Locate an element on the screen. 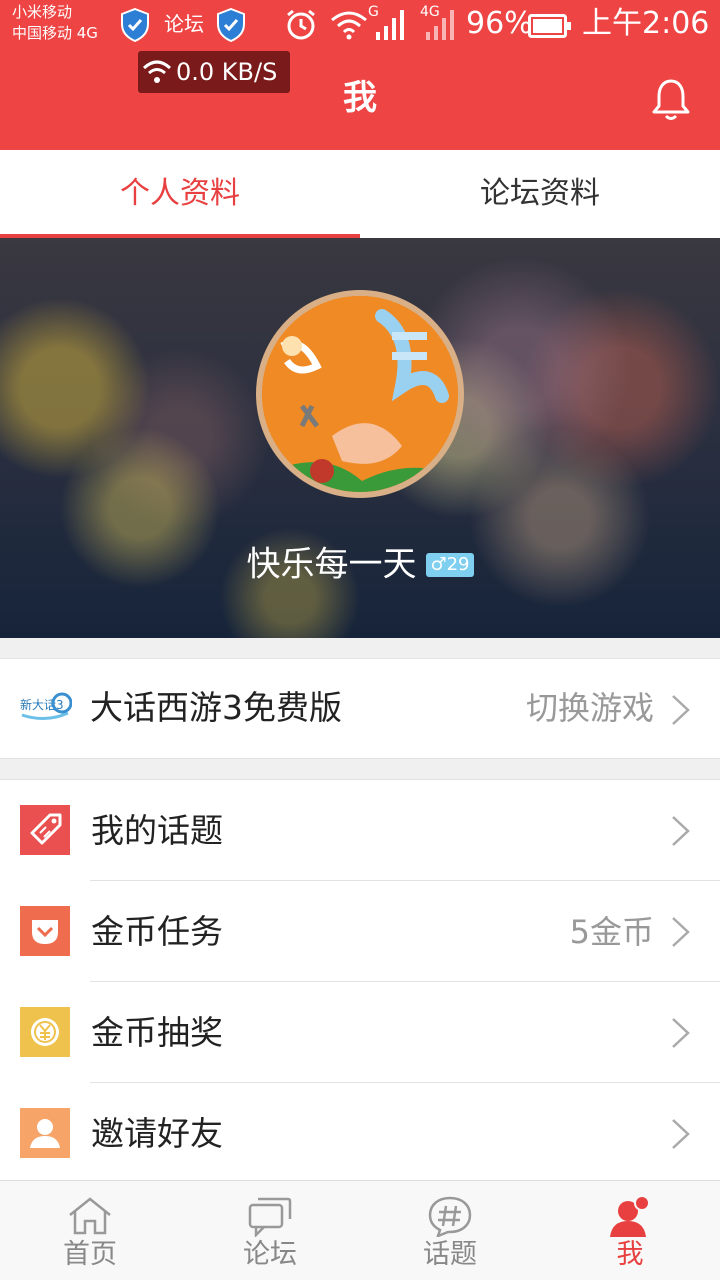  yen-coin-icon is located at coordinates (45, 1032).